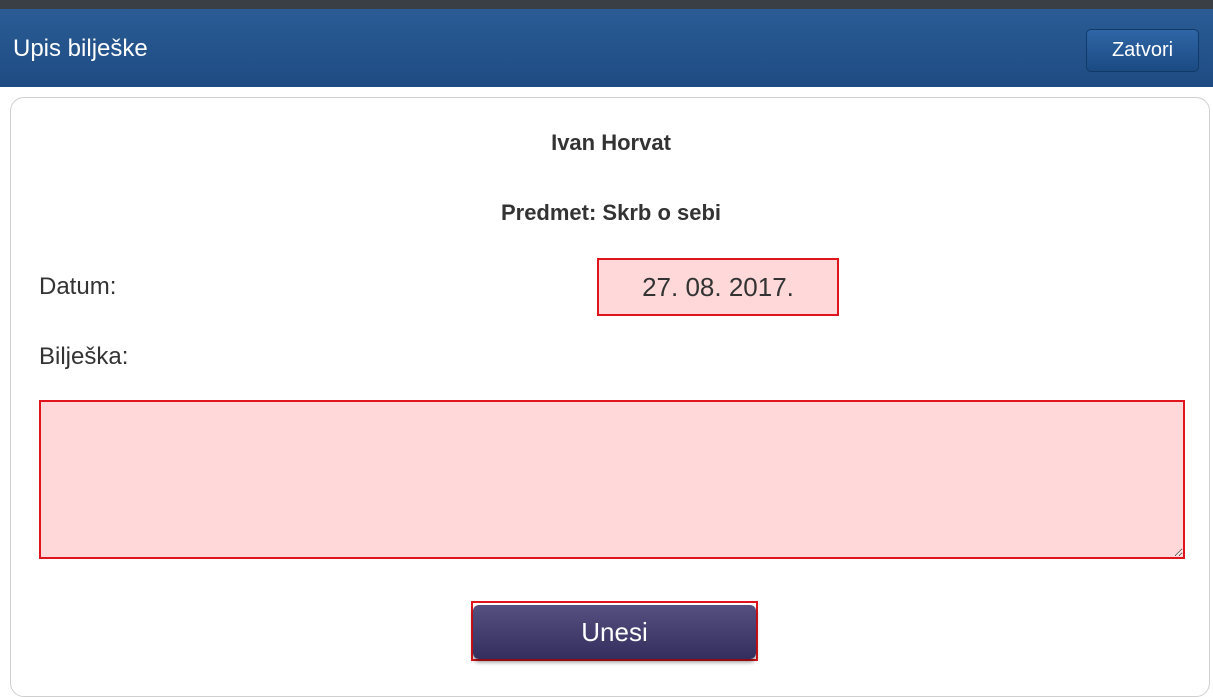 This screenshot has width=1213, height=697. Describe the element at coordinates (80, 48) in the screenshot. I see `dialog-title: Upis bilješke` at that location.